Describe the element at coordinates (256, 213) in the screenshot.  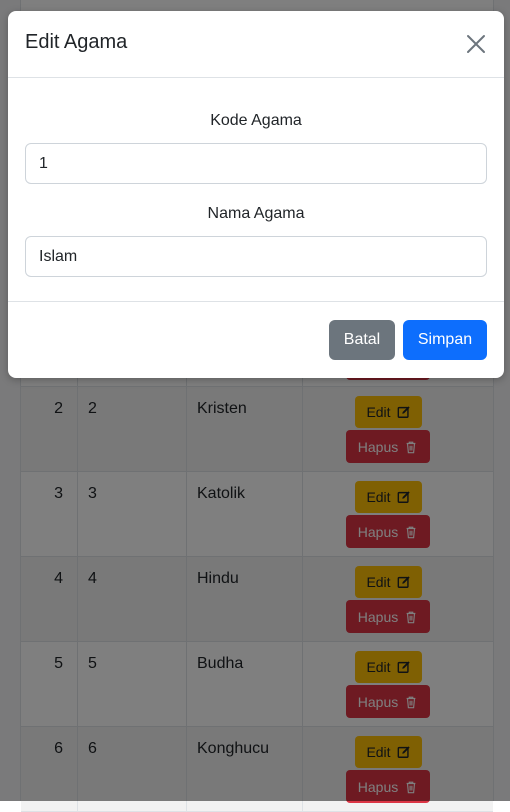
I see `nama-agama-label: Nama Agama` at that location.